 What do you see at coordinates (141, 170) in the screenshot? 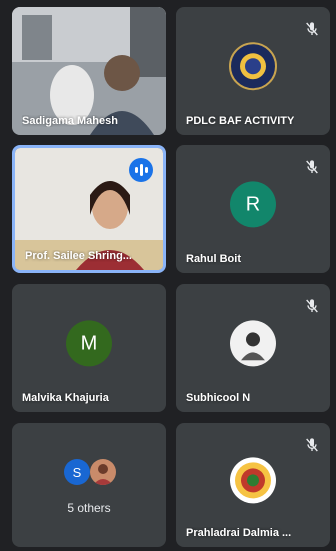
I see `speaking-indicator-icon` at bounding box center [141, 170].